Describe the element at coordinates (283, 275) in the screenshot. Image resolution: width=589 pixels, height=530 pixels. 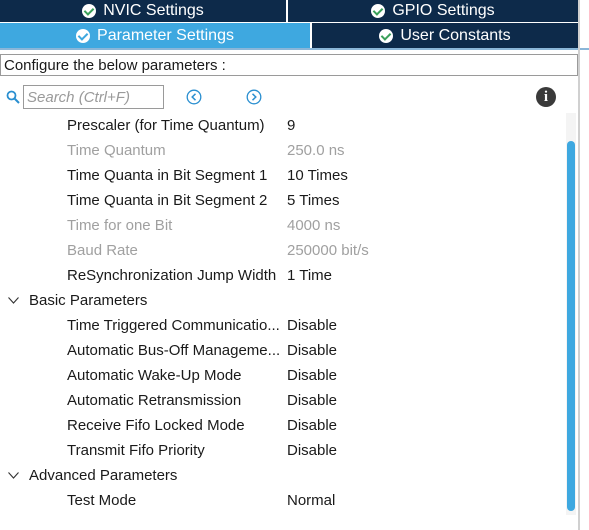
I see `param-row: ReSynchronization Jump Width 1 Time` at that location.